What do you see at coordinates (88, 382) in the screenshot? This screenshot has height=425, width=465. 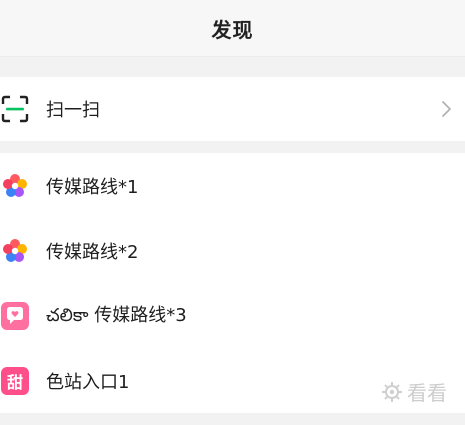 I see `app-item-label: 色站入口1` at bounding box center [88, 382].